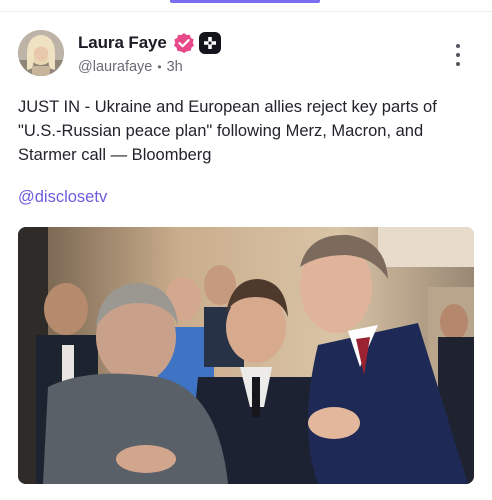  Describe the element at coordinates (248, 55) in the screenshot. I see `post-header: Laura Faye @laurafaye • 3h` at that location.